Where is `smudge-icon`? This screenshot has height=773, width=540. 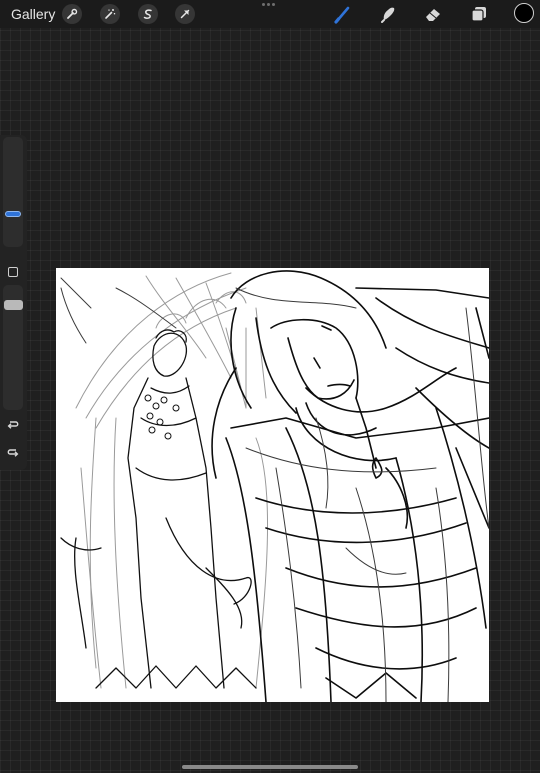 smudge-icon is located at coordinates (388, 14).